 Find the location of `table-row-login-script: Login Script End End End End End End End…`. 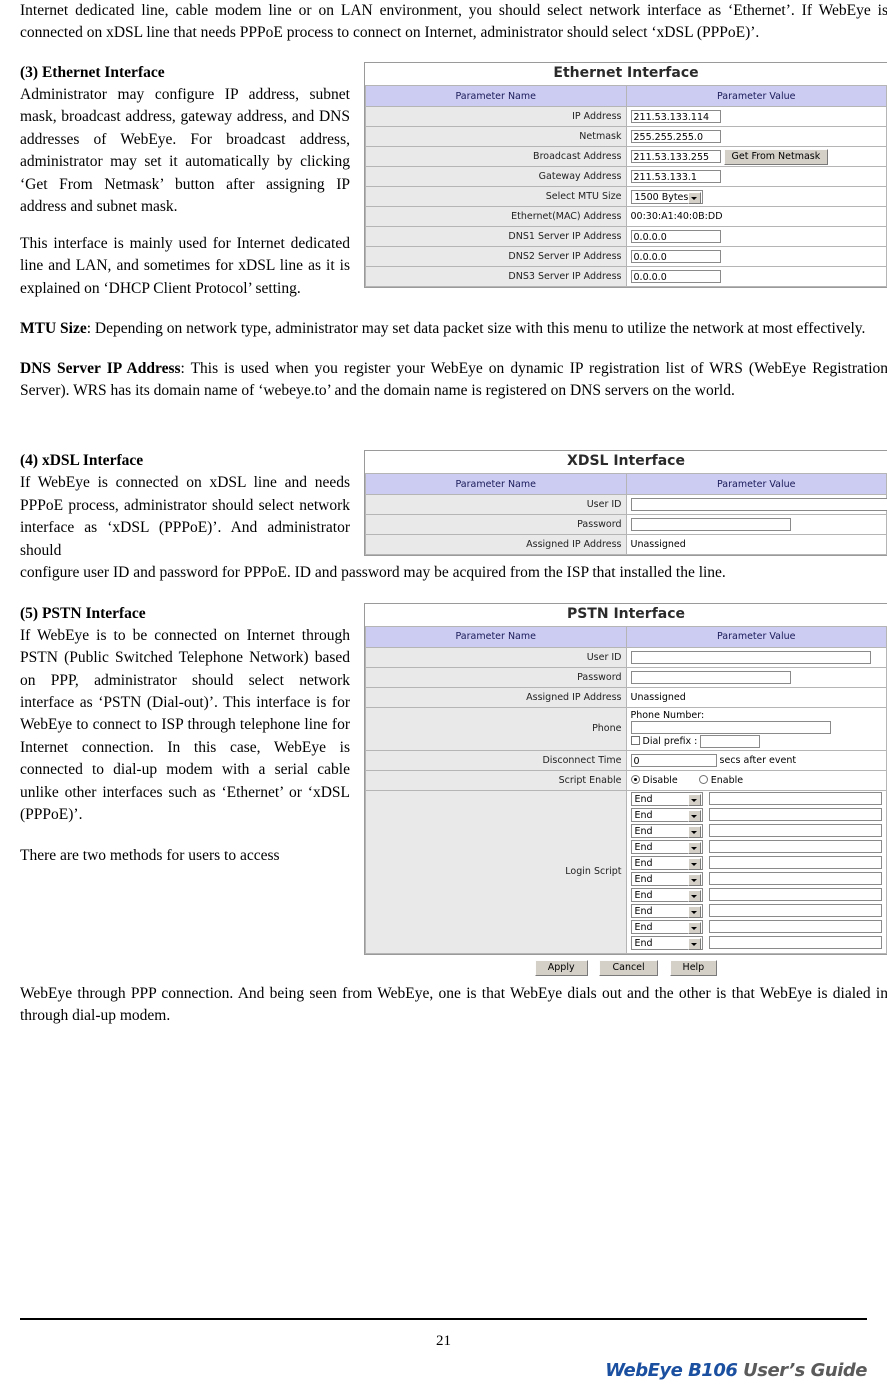

table-row-login-script: Login Script End End End End End End End… is located at coordinates (626, 871).